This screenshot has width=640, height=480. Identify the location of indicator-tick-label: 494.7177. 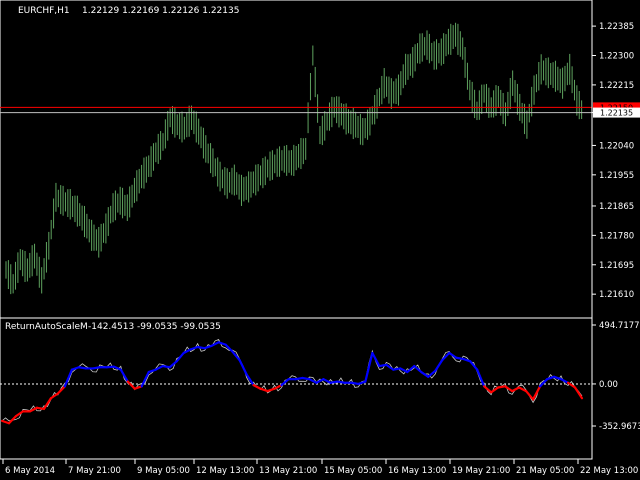
(619, 326).